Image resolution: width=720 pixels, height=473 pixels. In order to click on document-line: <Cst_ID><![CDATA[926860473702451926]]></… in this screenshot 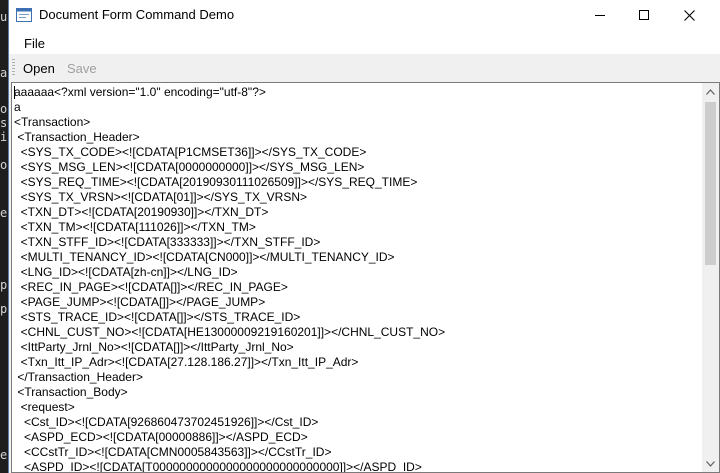, I will do `click(166, 422)`.